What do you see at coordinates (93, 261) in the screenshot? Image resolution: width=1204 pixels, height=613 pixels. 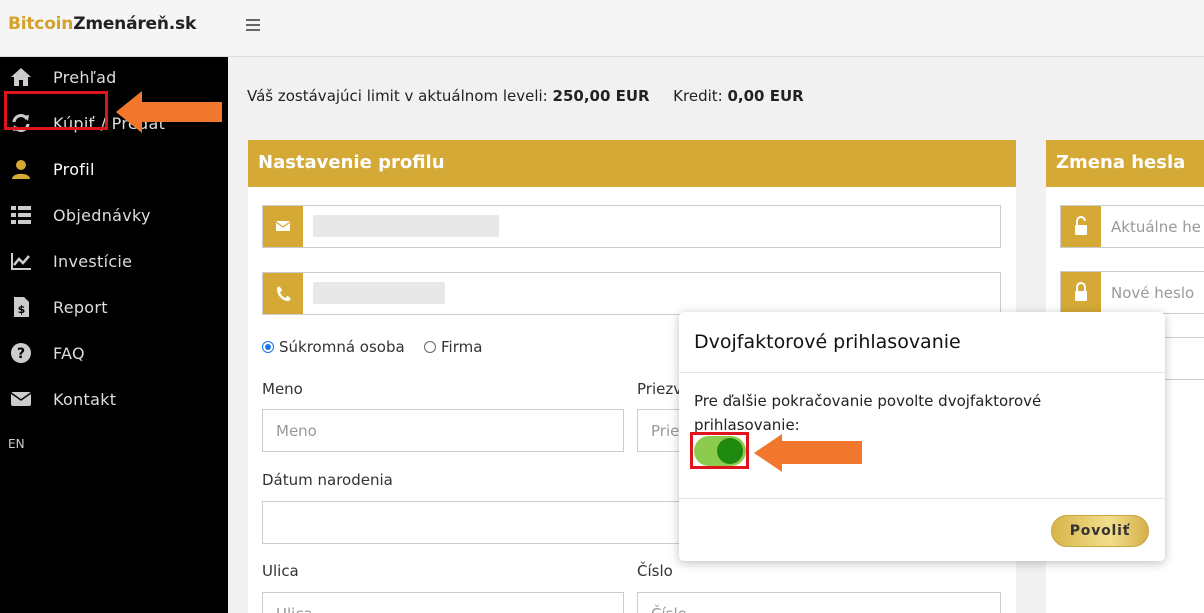 I see `sidebar-item-label: Investície` at bounding box center [93, 261].